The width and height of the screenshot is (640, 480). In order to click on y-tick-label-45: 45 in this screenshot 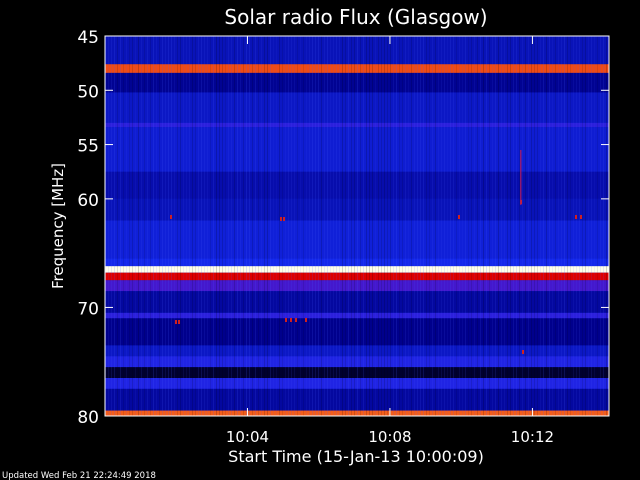, I will do `click(88, 38)`.